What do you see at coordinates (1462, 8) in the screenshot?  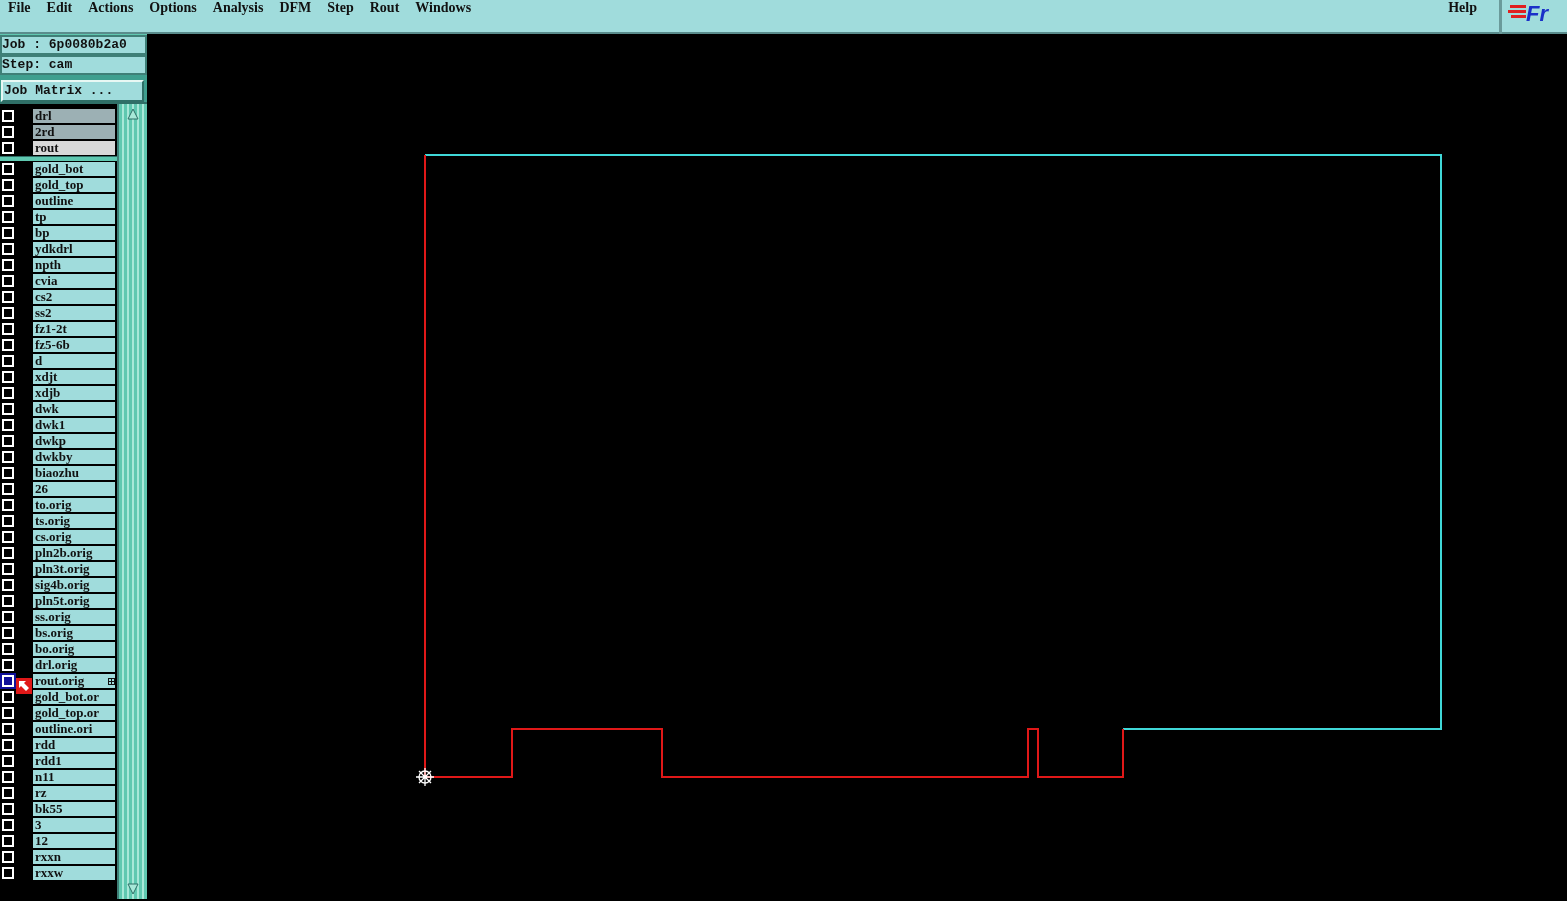 I see `help-menu: Help` at bounding box center [1462, 8].